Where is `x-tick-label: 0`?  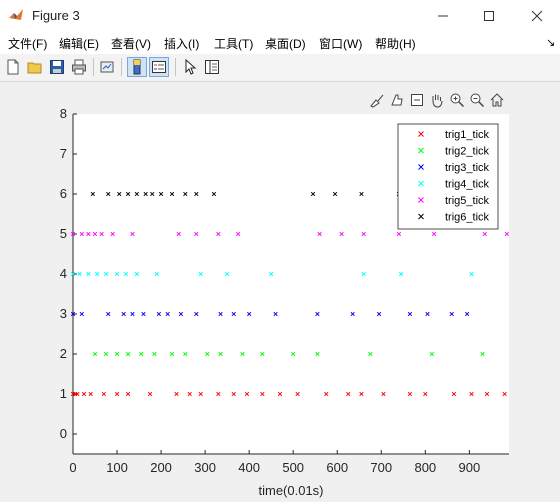 x-tick-label: 0 is located at coordinates (72, 467).